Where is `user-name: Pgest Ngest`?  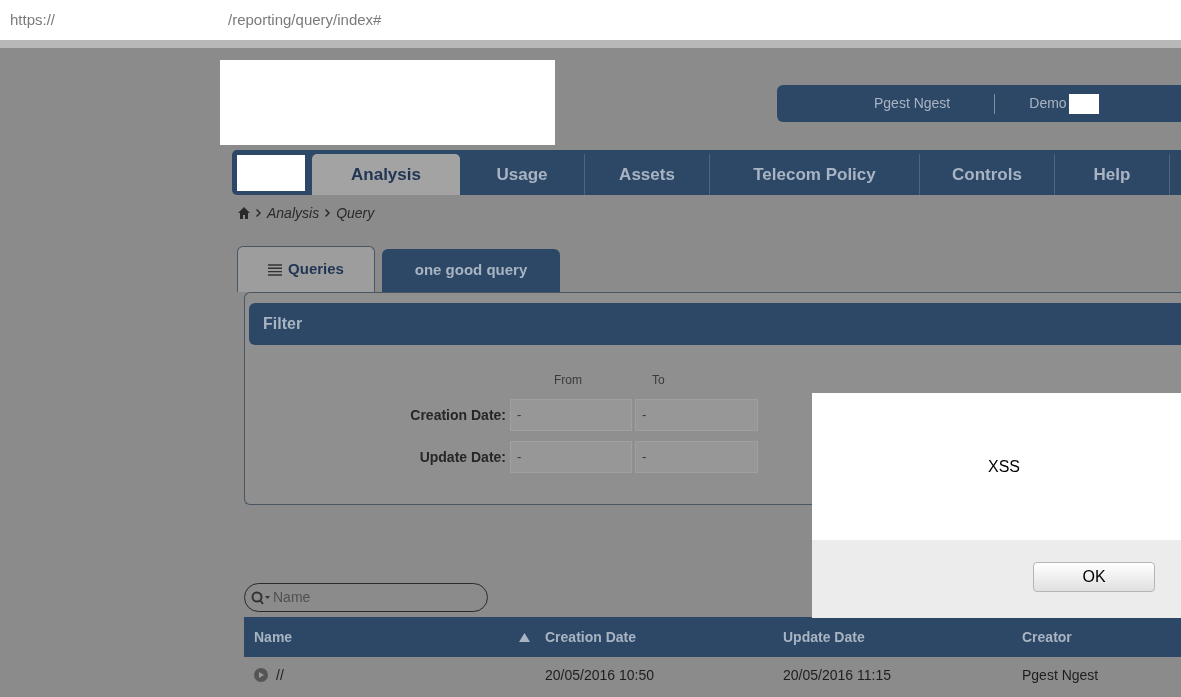
user-name: Pgest Ngest is located at coordinates (912, 103).